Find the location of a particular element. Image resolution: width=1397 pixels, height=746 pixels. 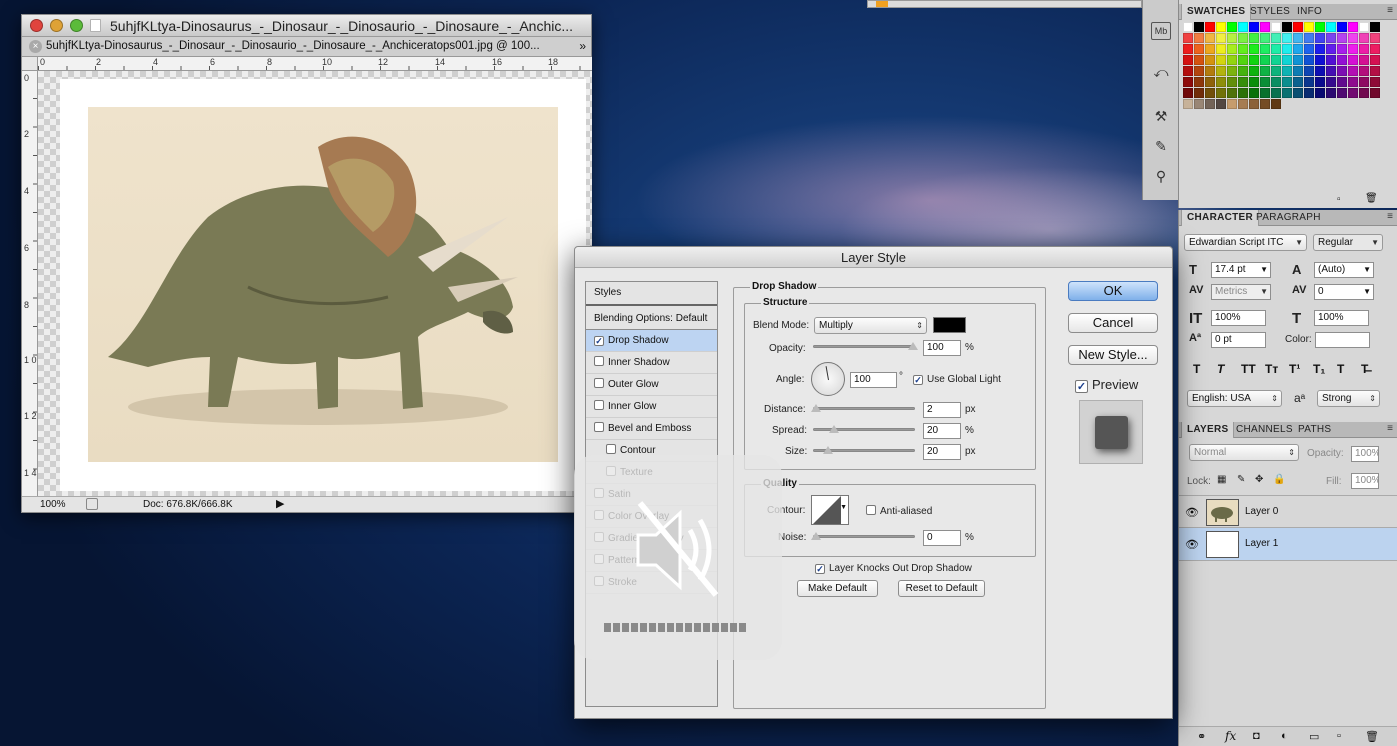

spread-field: 20 is located at coordinates (942, 431).